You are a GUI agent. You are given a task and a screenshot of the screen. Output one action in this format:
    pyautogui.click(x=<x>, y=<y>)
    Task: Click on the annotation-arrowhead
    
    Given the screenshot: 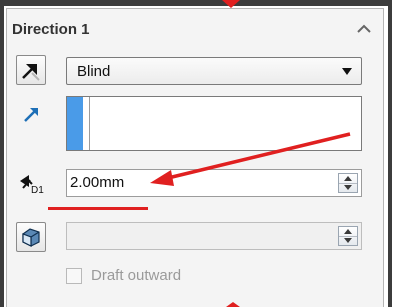 What is the action you would take?
    pyautogui.click(x=162, y=178)
    